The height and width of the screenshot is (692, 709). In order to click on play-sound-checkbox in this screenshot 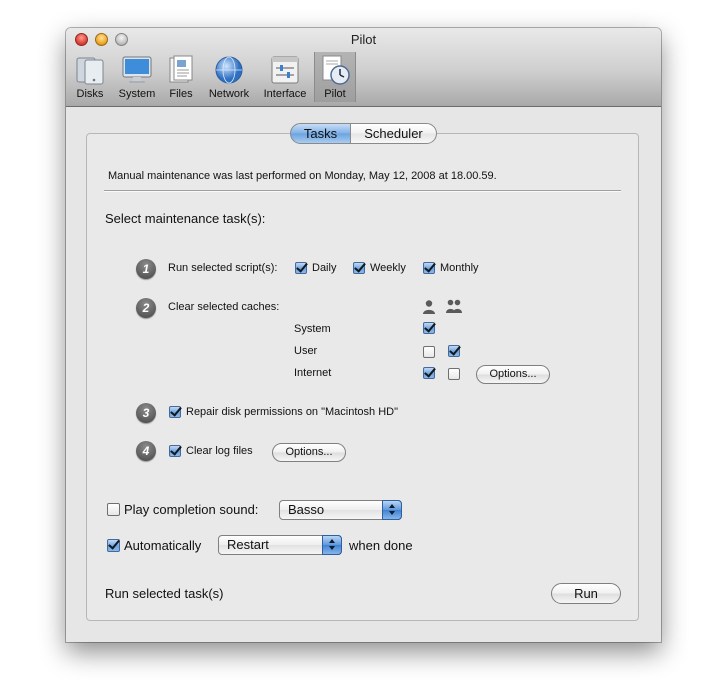, I will do `click(113, 509)`.